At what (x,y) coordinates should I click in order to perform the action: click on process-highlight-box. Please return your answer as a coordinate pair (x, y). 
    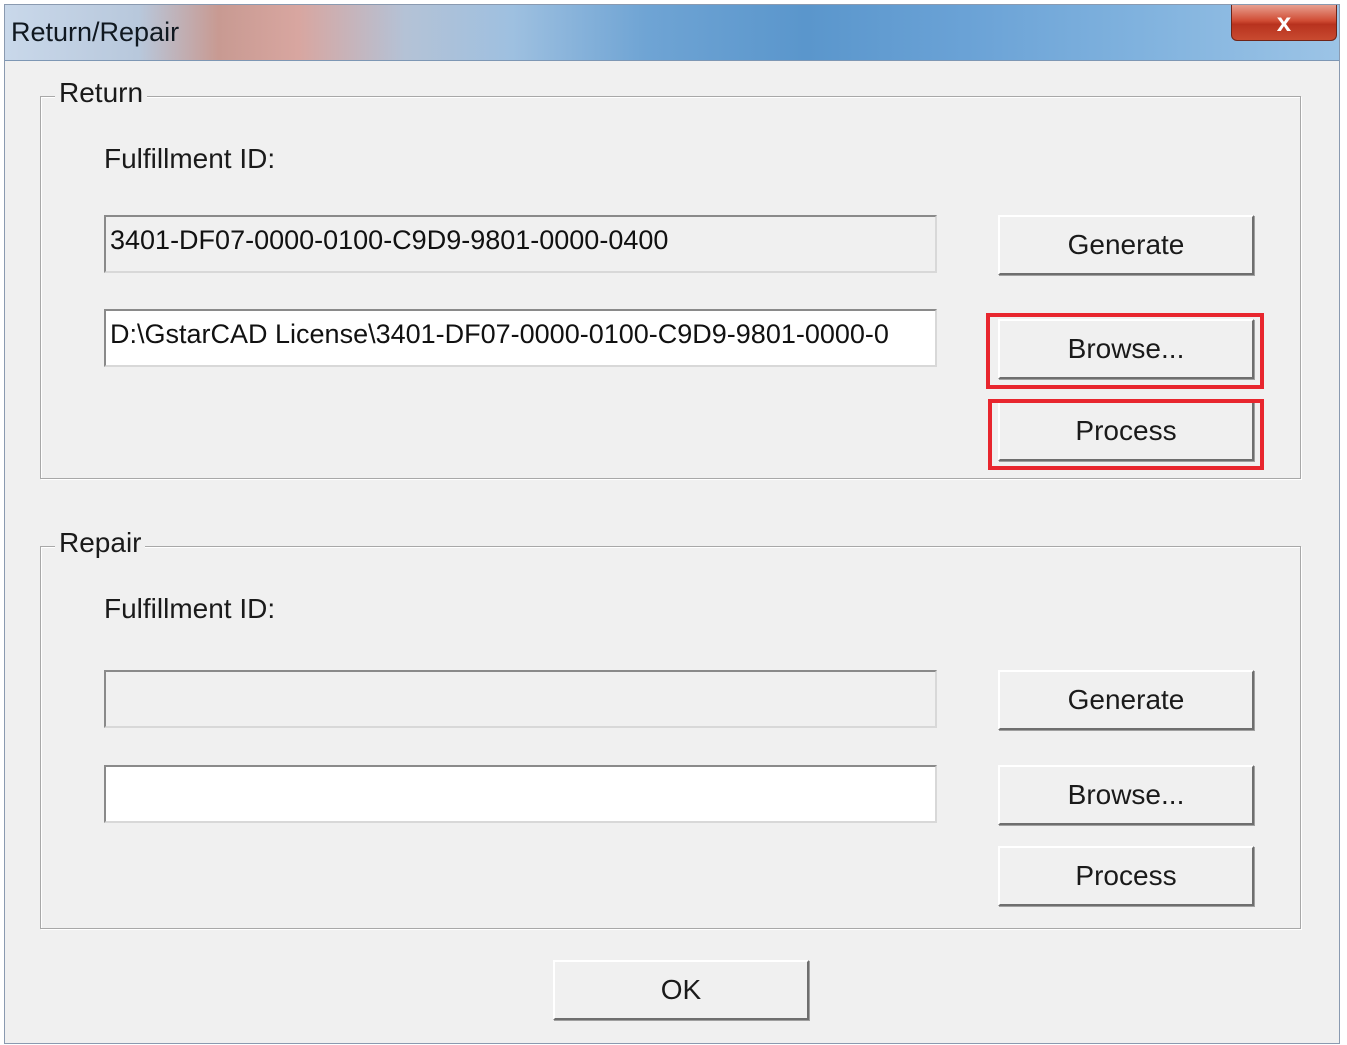
    Looking at the image, I should click on (1126, 434).